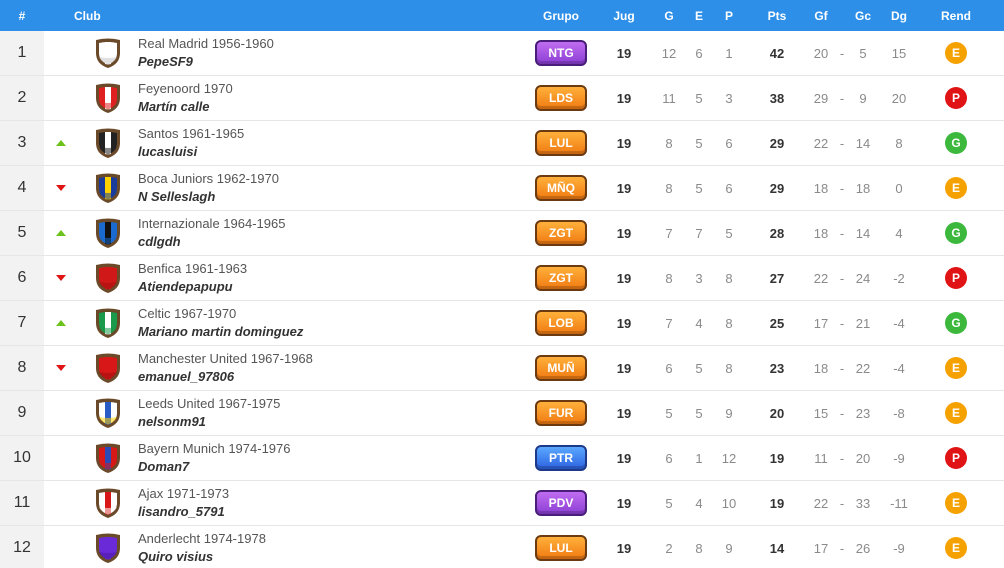 This screenshot has width=1004, height=568. Describe the element at coordinates (333, 44) in the screenshot. I see `club-name: Real Madrid 1956-1960` at that location.